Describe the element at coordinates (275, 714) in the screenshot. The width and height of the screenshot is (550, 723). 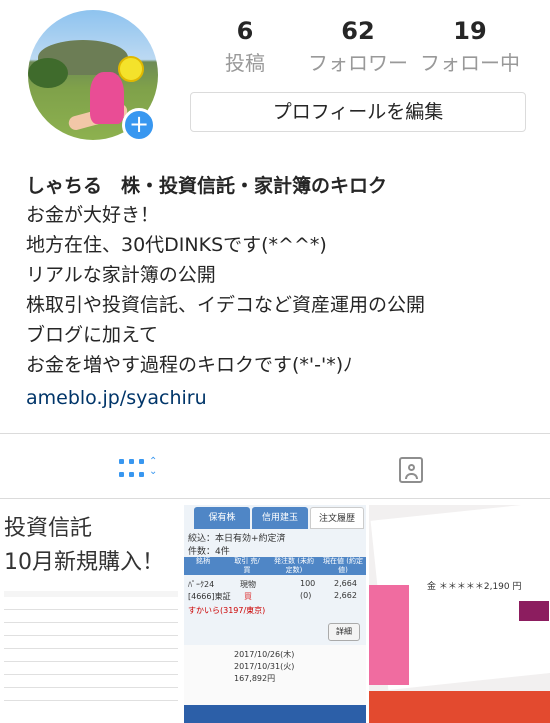
I see `post-footer-bar` at that location.